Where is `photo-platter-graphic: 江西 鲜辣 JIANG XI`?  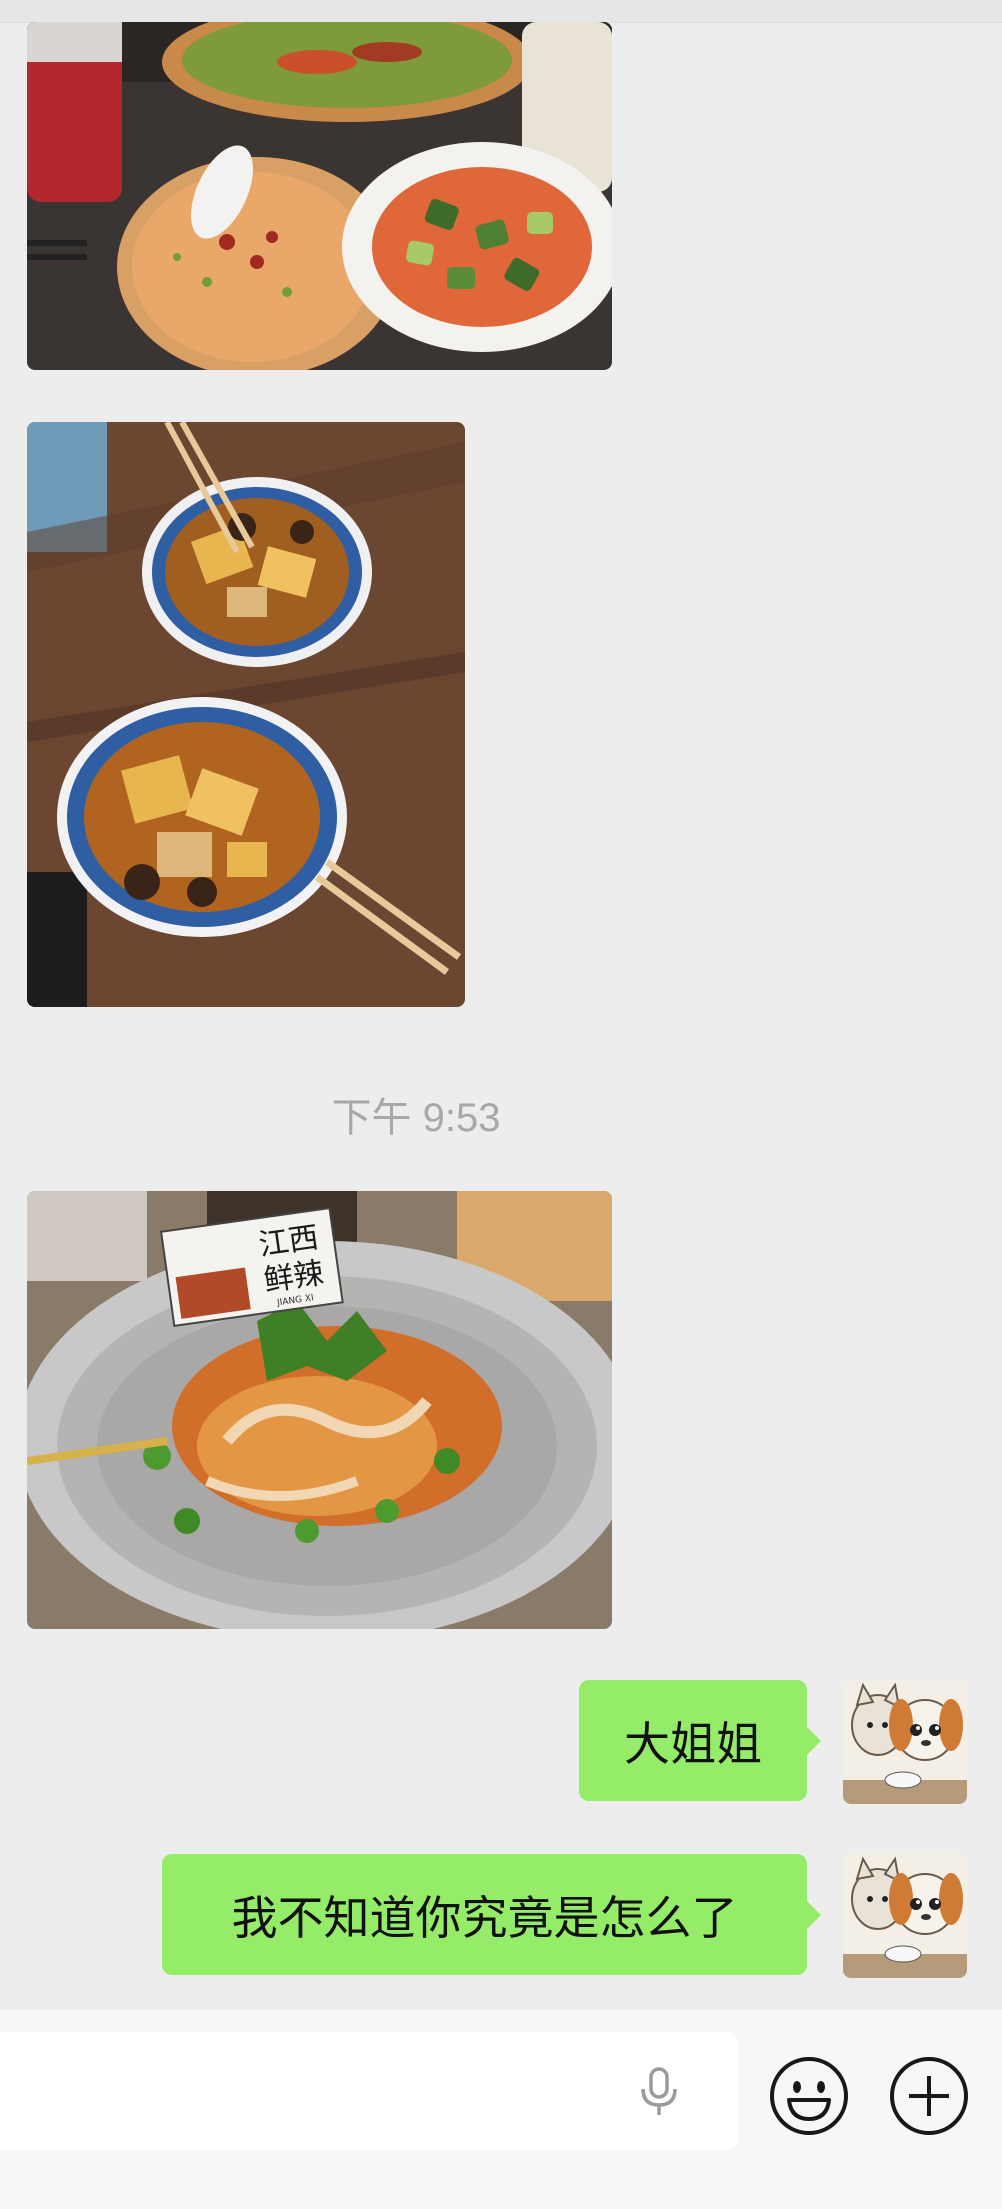 photo-platter-graphic: 江西 鲜辣 JIANG XI is located at coordinates (319, 1410).